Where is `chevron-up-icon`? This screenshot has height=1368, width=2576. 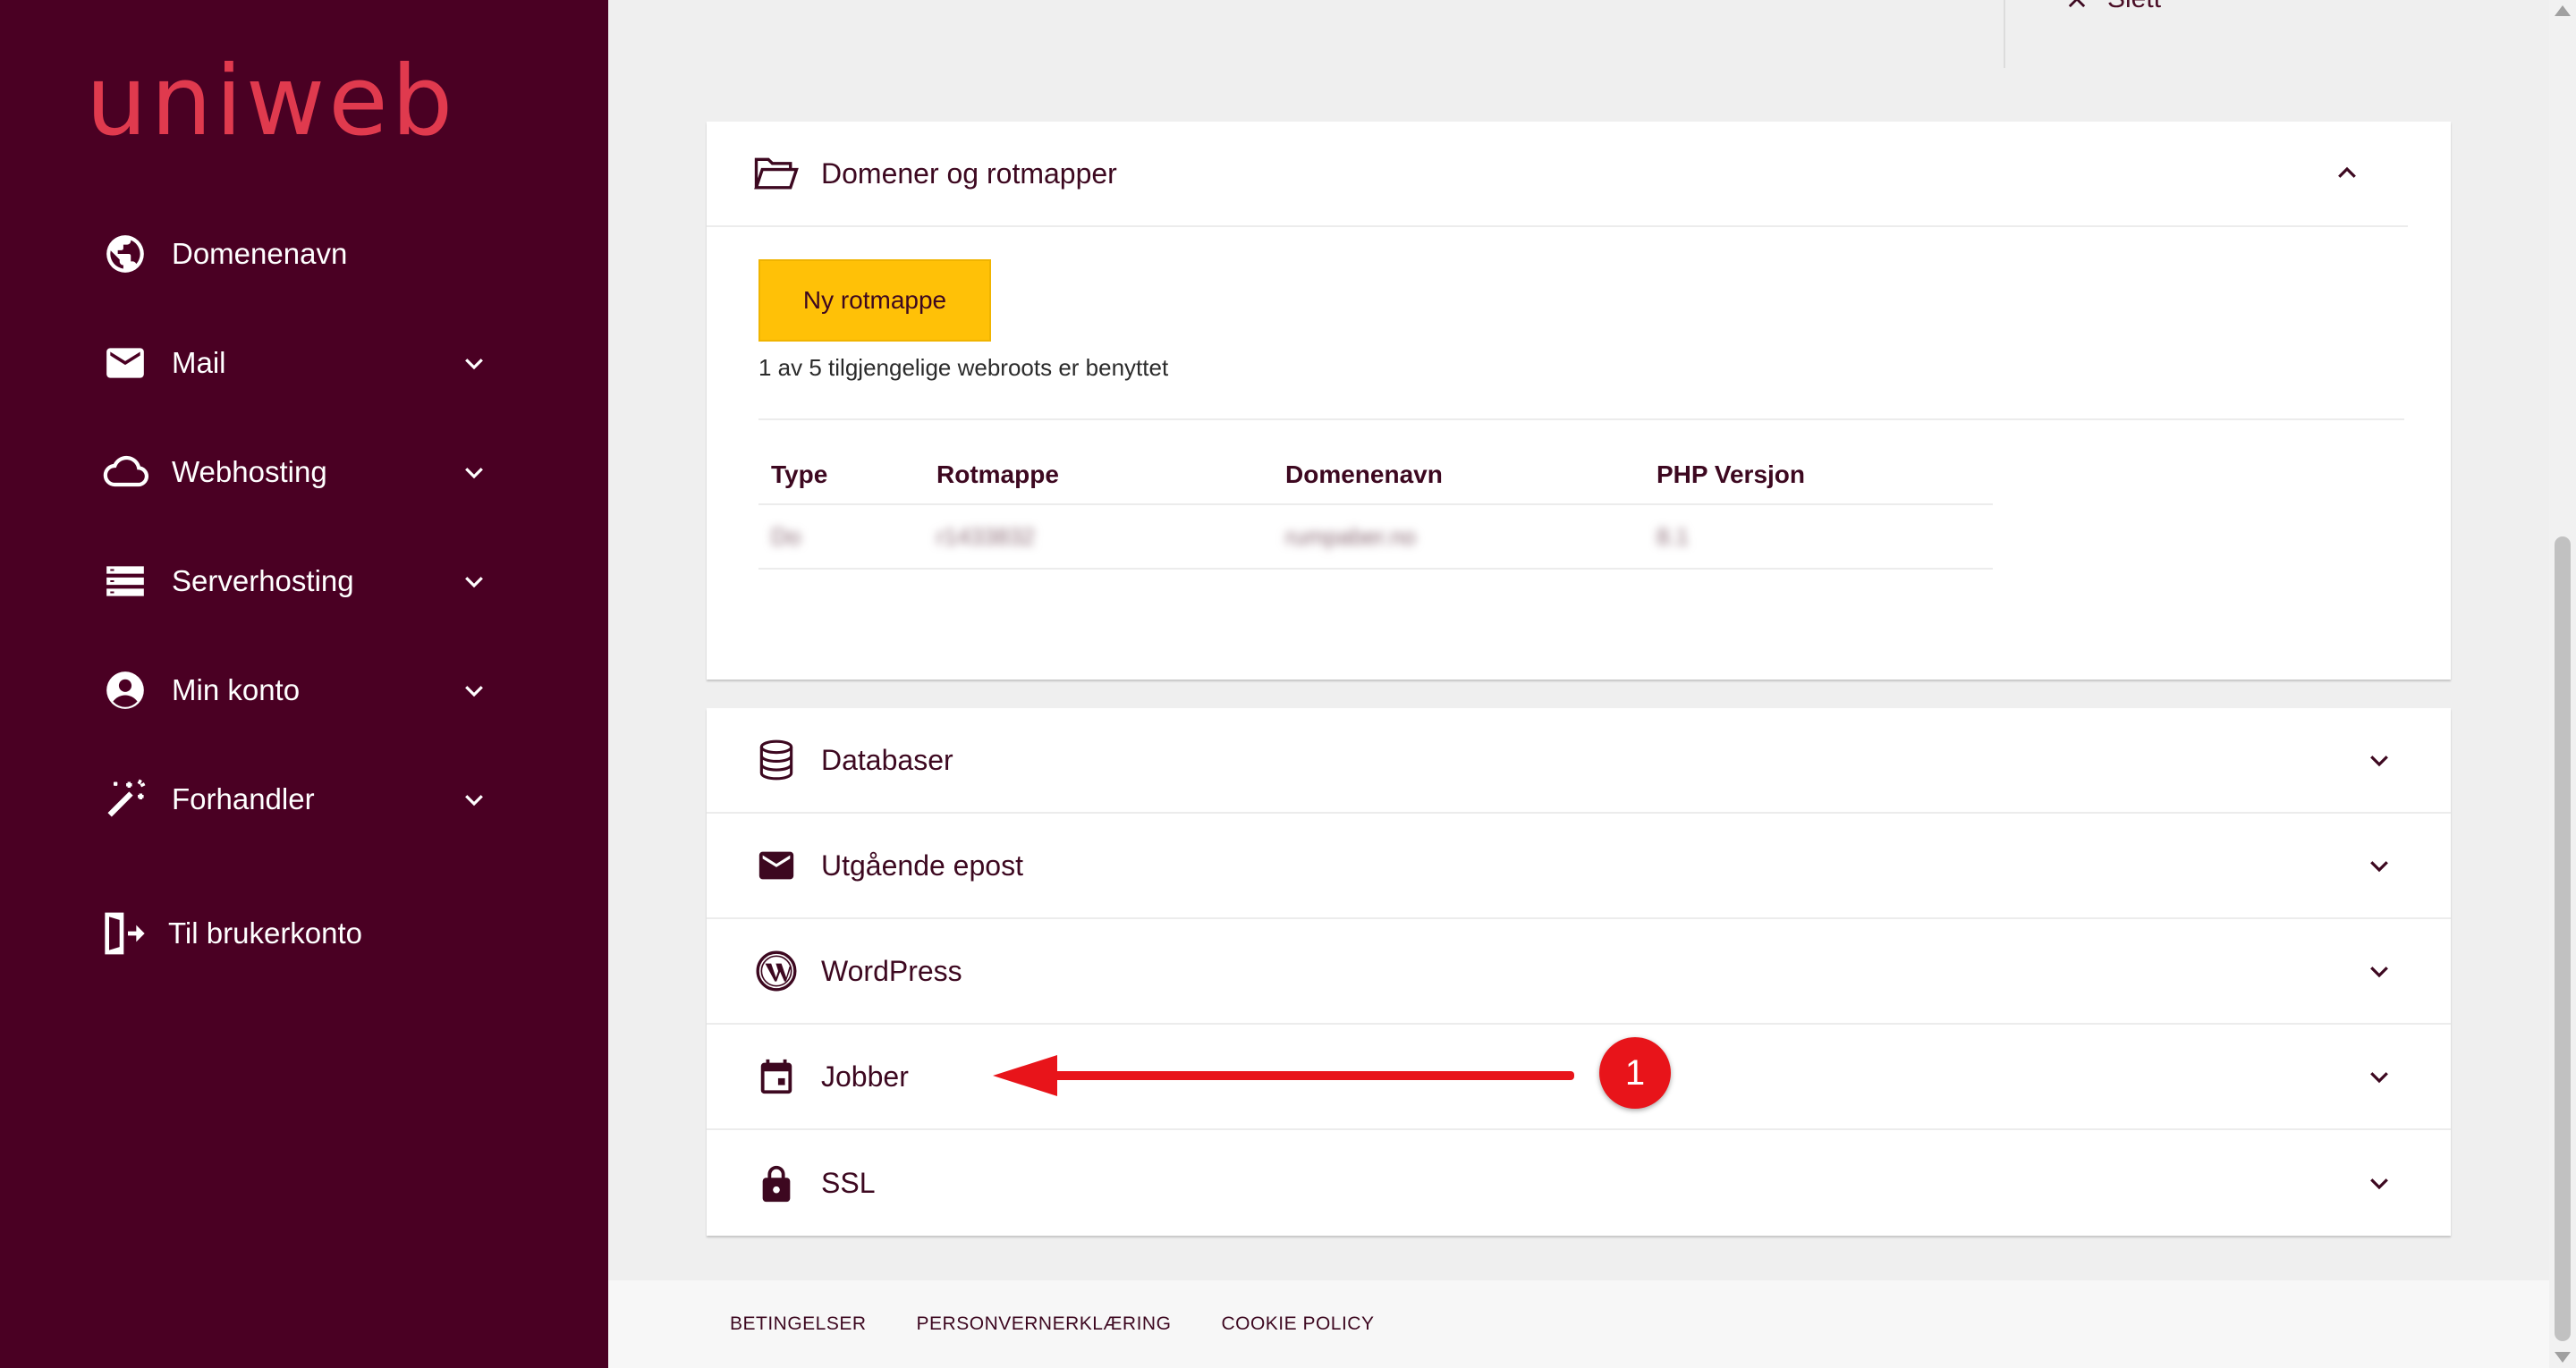 chevron-up-icon is located at coordinates (2347, 174).